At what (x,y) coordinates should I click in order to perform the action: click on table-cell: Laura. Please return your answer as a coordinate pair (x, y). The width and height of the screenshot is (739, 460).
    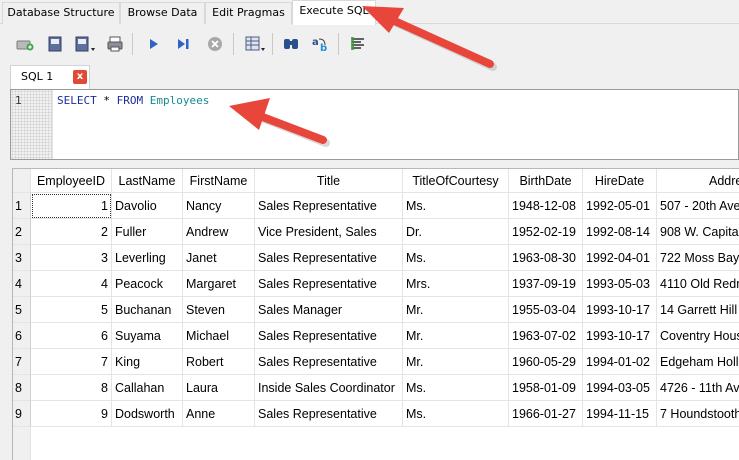
    Looking at the image, I should click on (219, 388).